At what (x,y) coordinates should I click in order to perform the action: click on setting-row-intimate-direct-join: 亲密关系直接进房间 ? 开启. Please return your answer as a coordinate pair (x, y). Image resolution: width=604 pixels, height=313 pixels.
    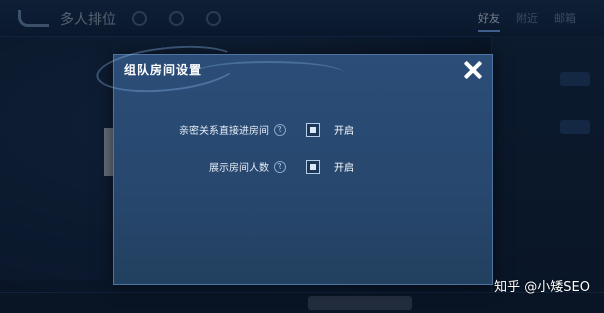
    Looking at the image, I should click on (264, 129).